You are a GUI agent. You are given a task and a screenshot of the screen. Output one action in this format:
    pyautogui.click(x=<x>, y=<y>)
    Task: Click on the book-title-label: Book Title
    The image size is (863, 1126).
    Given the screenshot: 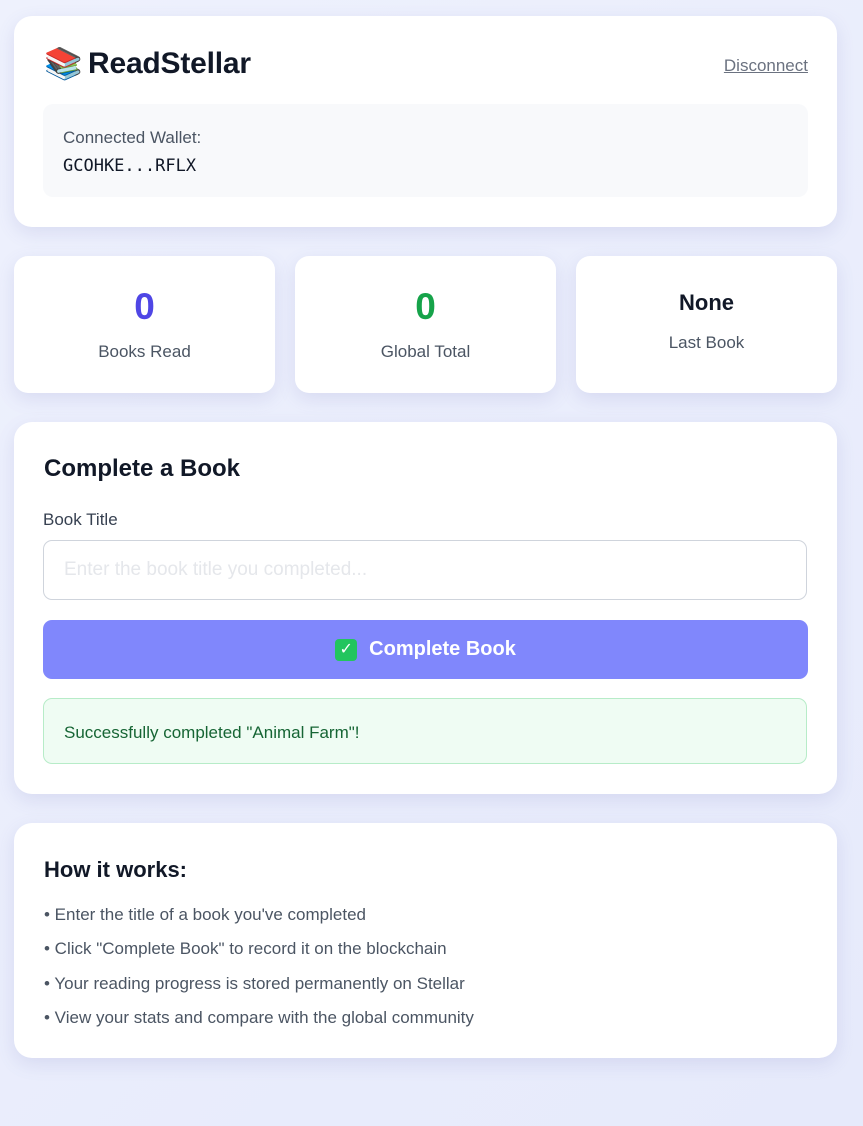 What is the action you would take?
    pyautogui.click(x=80, y=519)
    